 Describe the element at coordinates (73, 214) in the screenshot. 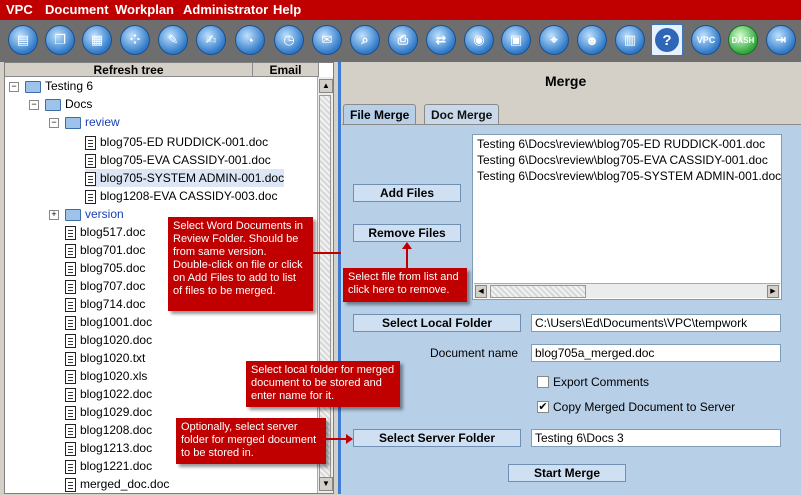

I see `folder-icon` at that location.